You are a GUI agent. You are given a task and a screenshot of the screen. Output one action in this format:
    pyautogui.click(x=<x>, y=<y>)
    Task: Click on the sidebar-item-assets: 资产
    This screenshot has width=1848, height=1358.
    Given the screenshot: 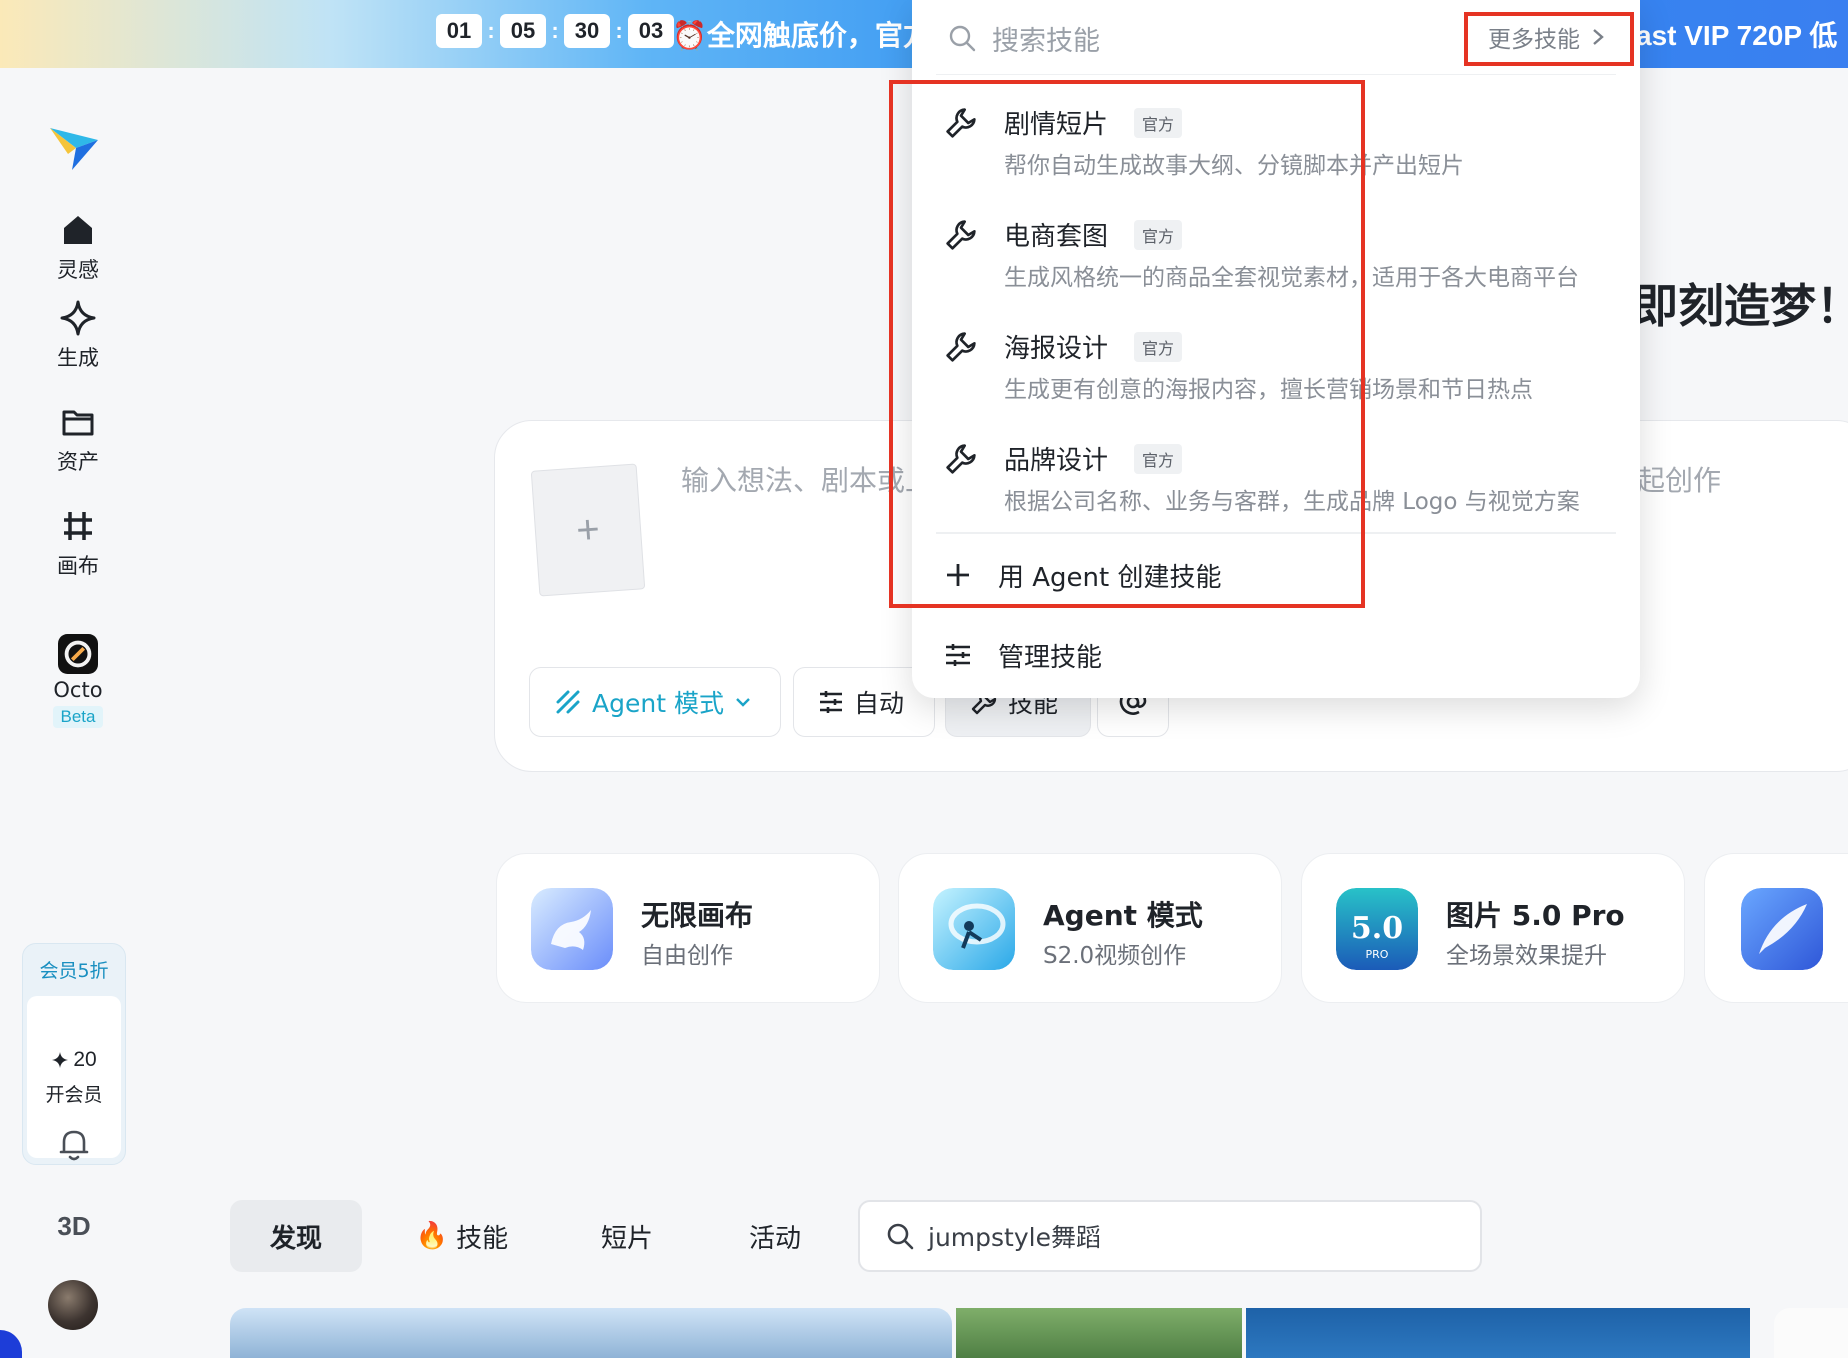 What is the action you would take?
    pyautogui.click(x=78, y=439)
    